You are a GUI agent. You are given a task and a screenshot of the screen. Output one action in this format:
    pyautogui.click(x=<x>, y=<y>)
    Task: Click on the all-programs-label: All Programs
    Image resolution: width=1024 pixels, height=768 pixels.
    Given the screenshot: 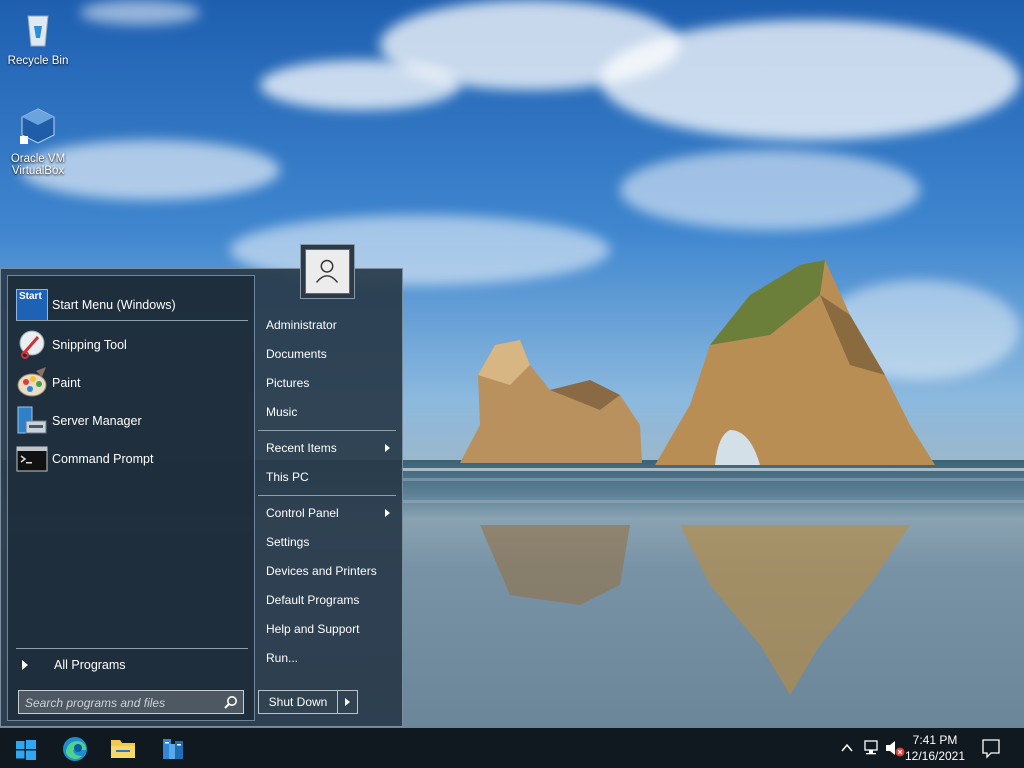 What is the action you would take?
    pyautogui.click(x=90, y=665)
    